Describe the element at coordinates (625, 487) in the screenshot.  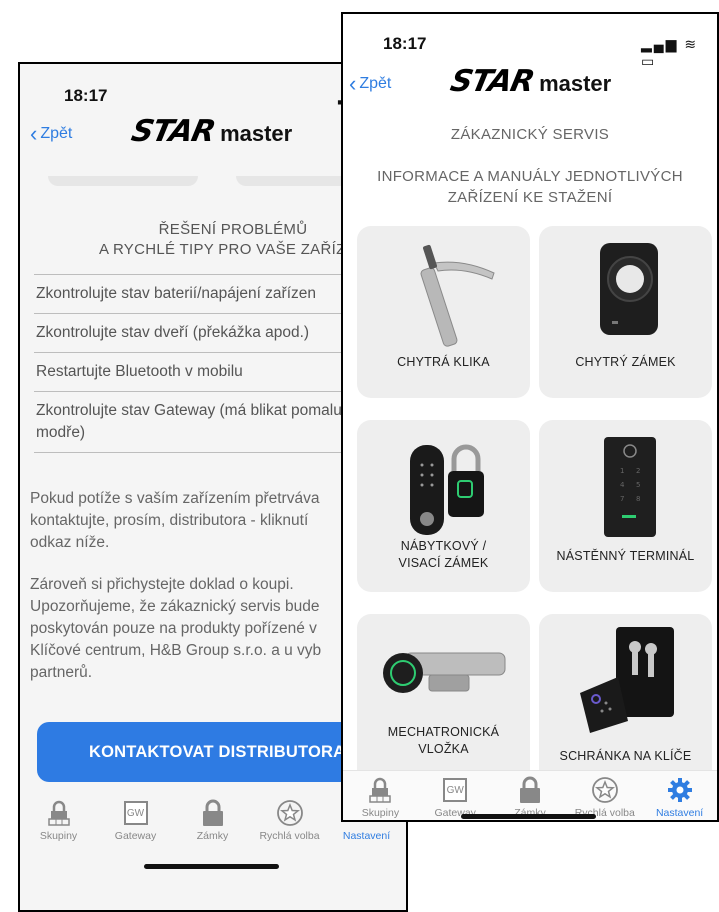
I see `wall-terminal-icon: 1 2 4 5 7 8` at that location.